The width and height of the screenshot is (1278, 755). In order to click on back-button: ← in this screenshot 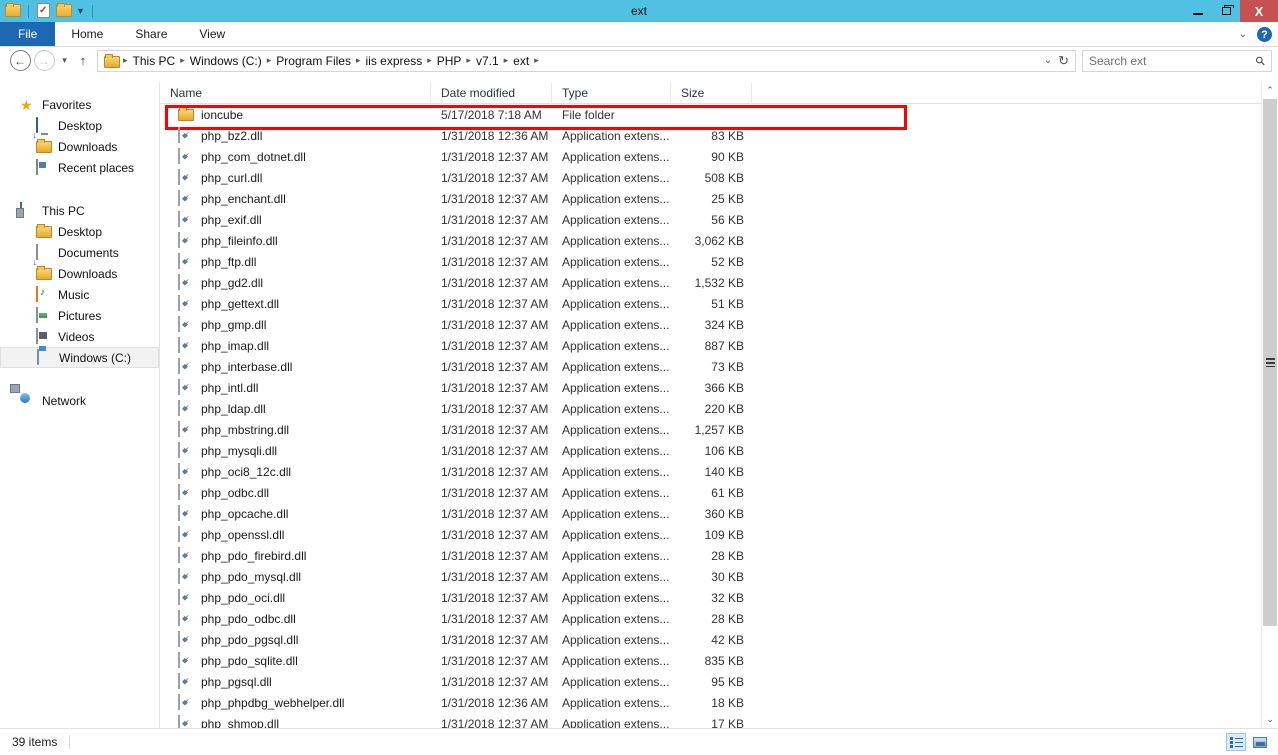, I will do `click(20, 61)`.